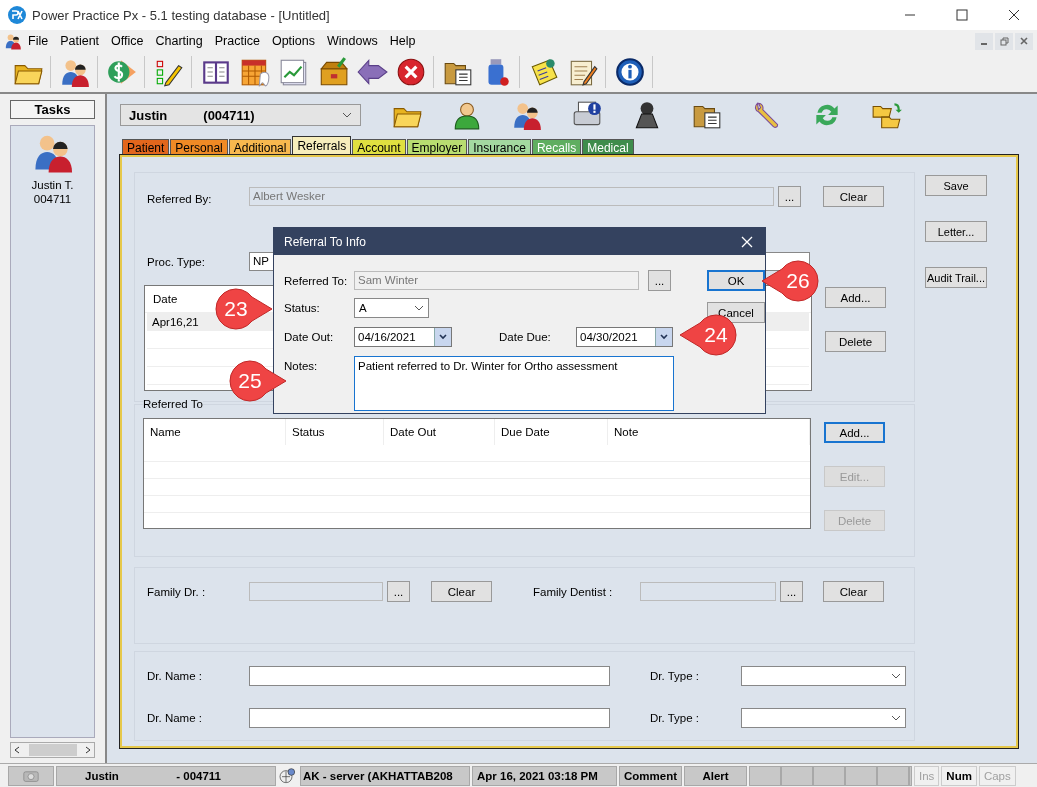 Image resolution: width=1037 pixels, height=787 pixels. I want to click on field-label: Date Due:, so click(525, 337).